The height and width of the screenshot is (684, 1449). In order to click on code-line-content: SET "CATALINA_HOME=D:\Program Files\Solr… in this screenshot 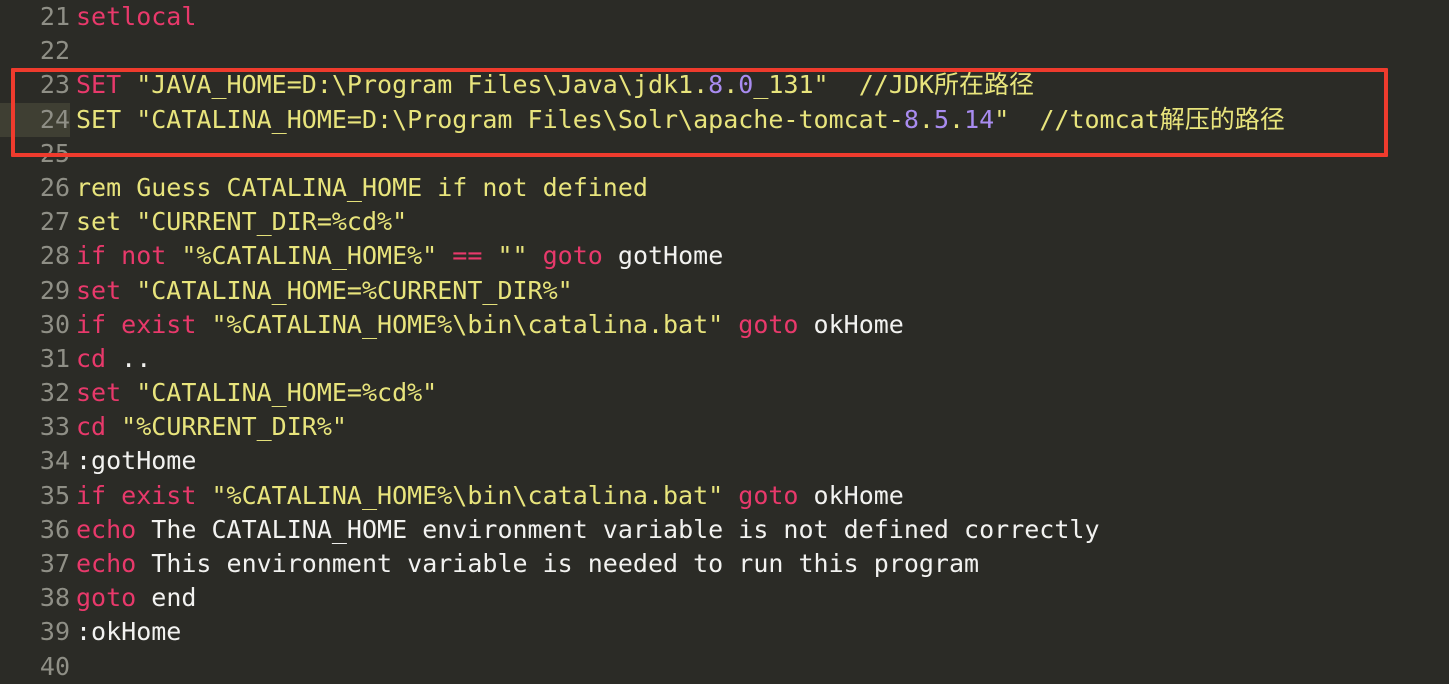, I will do `click(677, 120)`.